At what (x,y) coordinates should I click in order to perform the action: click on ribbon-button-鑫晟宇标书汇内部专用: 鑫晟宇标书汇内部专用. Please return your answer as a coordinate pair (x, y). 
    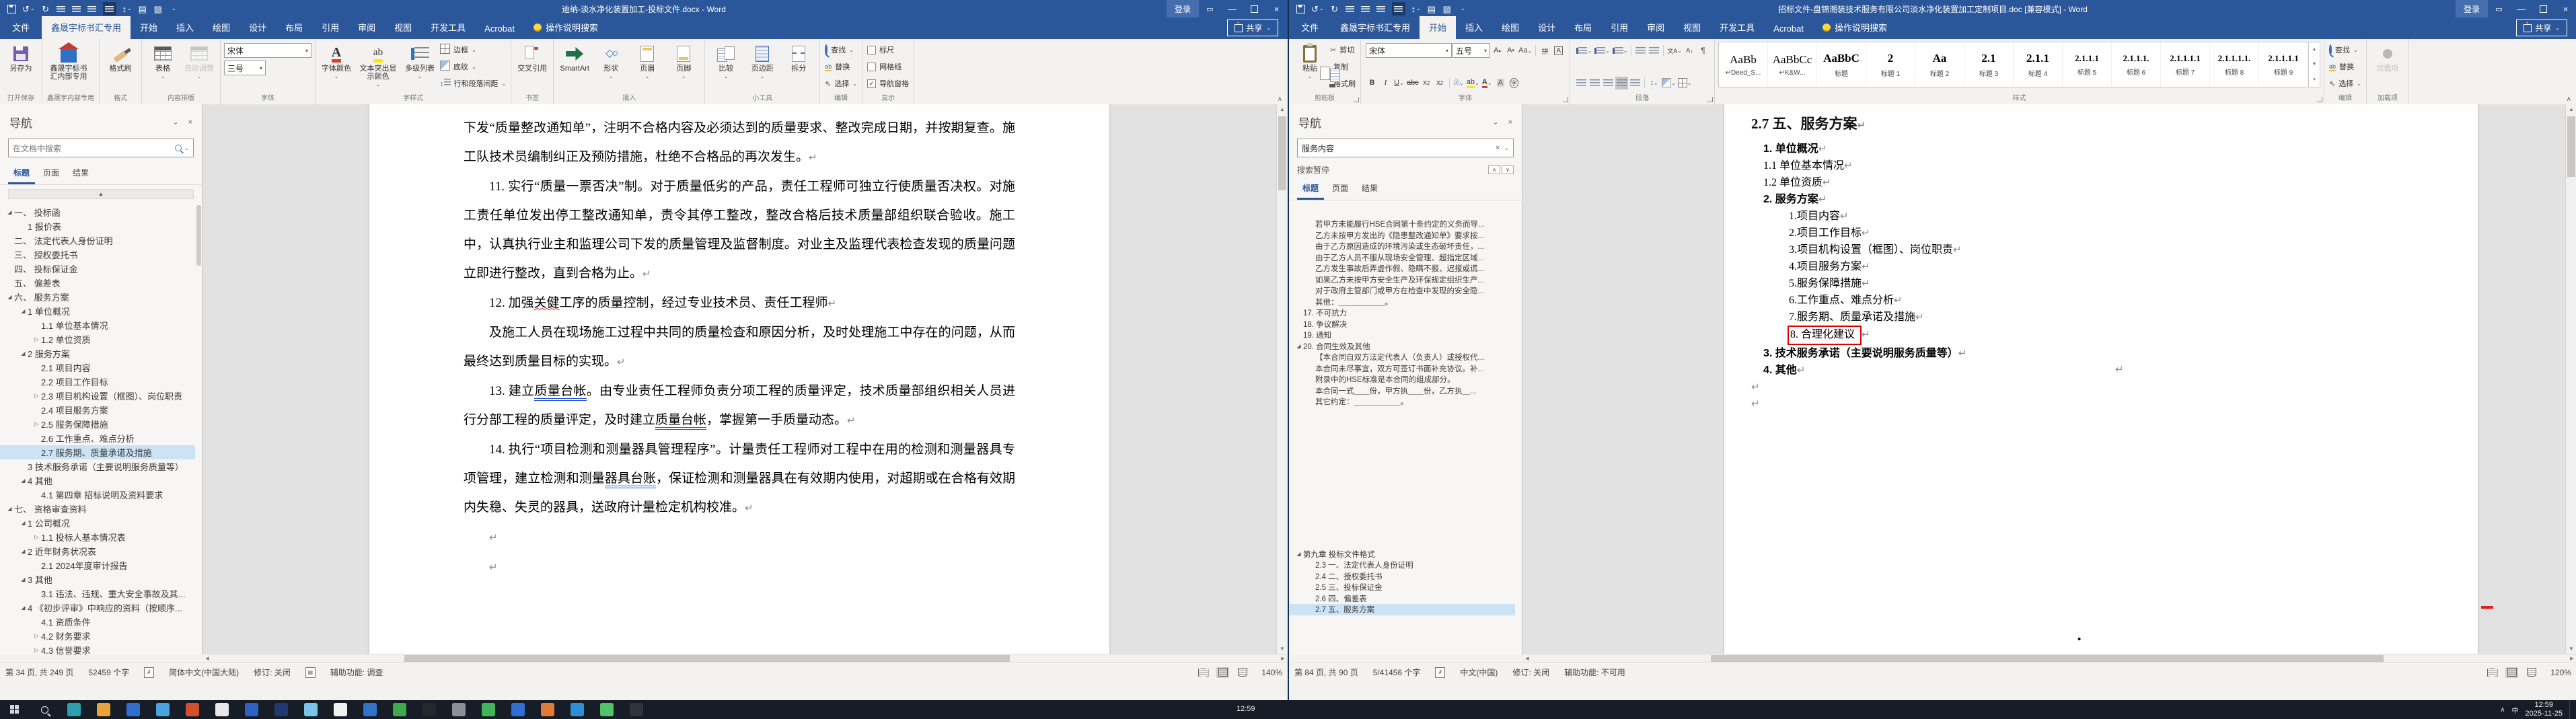
    Looking at the image, I should click on (68, 66).